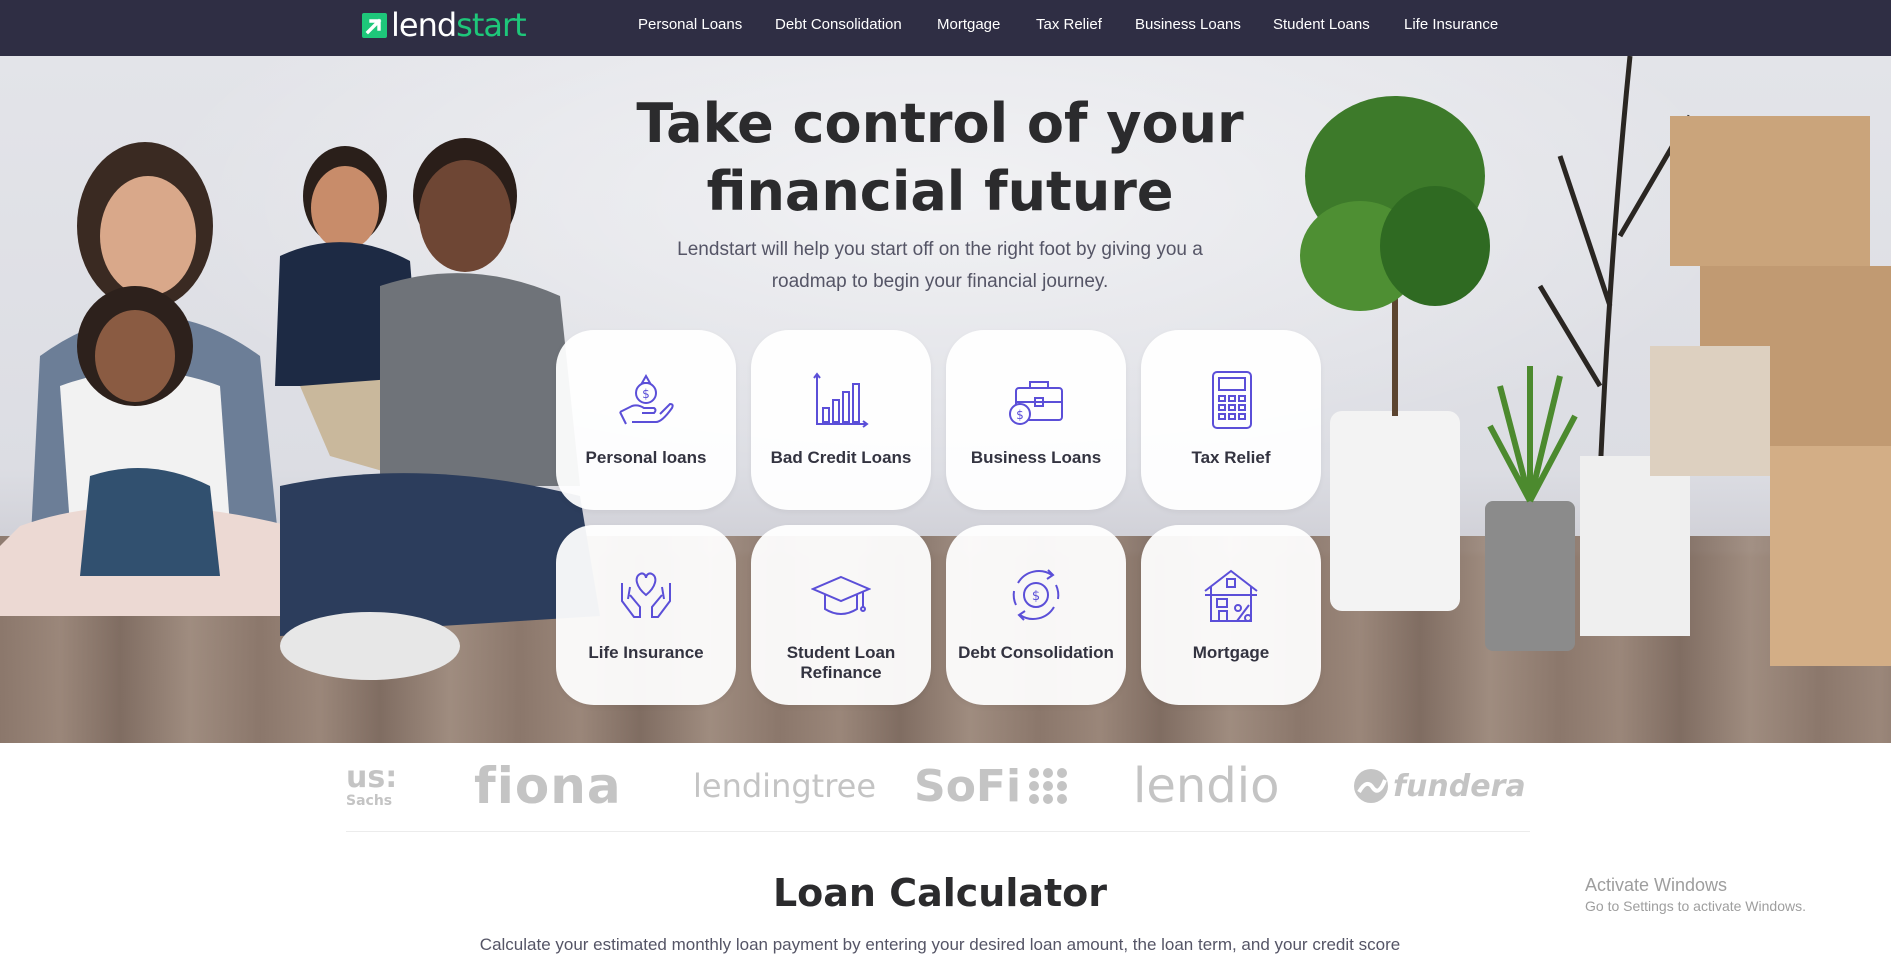 Image resolution: width=1891 pixels, height=963 pixels. What do you see at coordinates (940, 123) in the screenshot?
I see `hero-title-line1: Take control of your` at bounding box center [940, 123].